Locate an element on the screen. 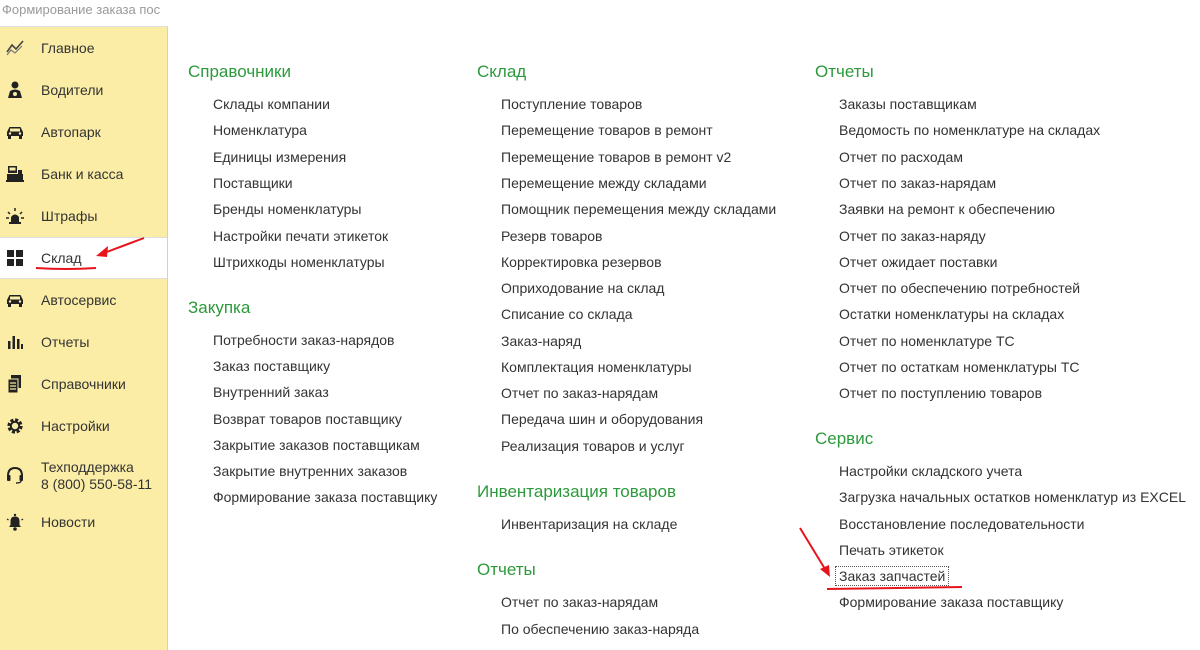 The height and width of the screenshot is (650, 1200). bell-icon is located at coordinates (15, 522).